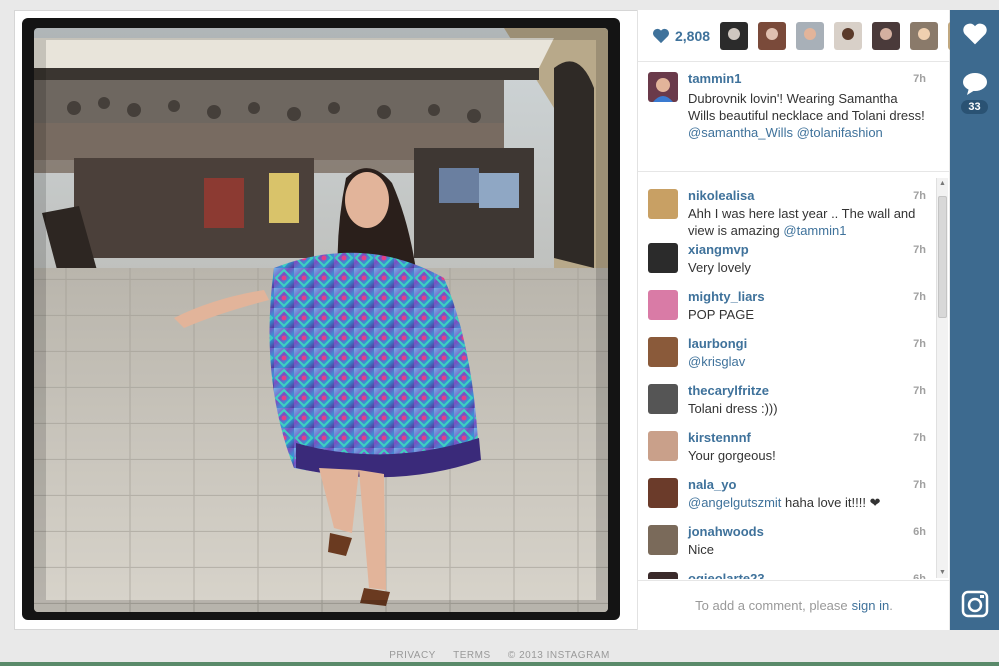  I want to click on mention-link: @samantha_Wills, so click(740, 132).